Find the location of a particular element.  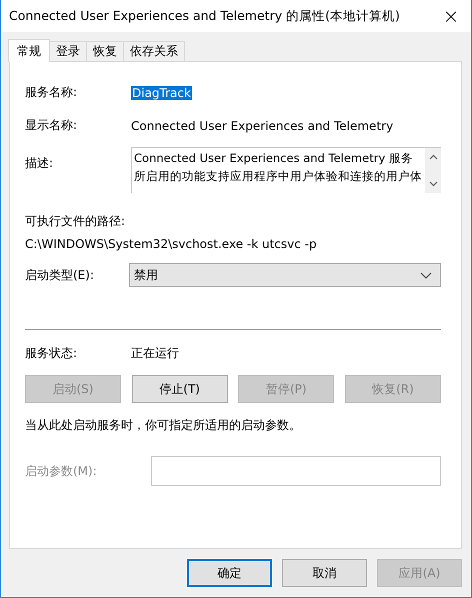

executable-path: C:\WINDOWS\System32\svchost.exe -k utcsvc -p is located at coordinates (171, 244).